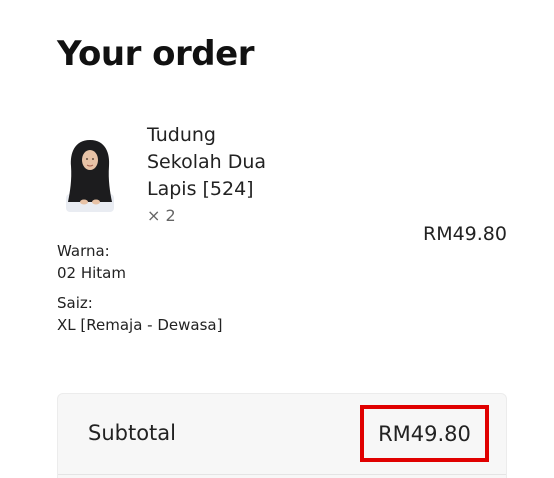  I want to click on product-image-icon, so click(90, 176).